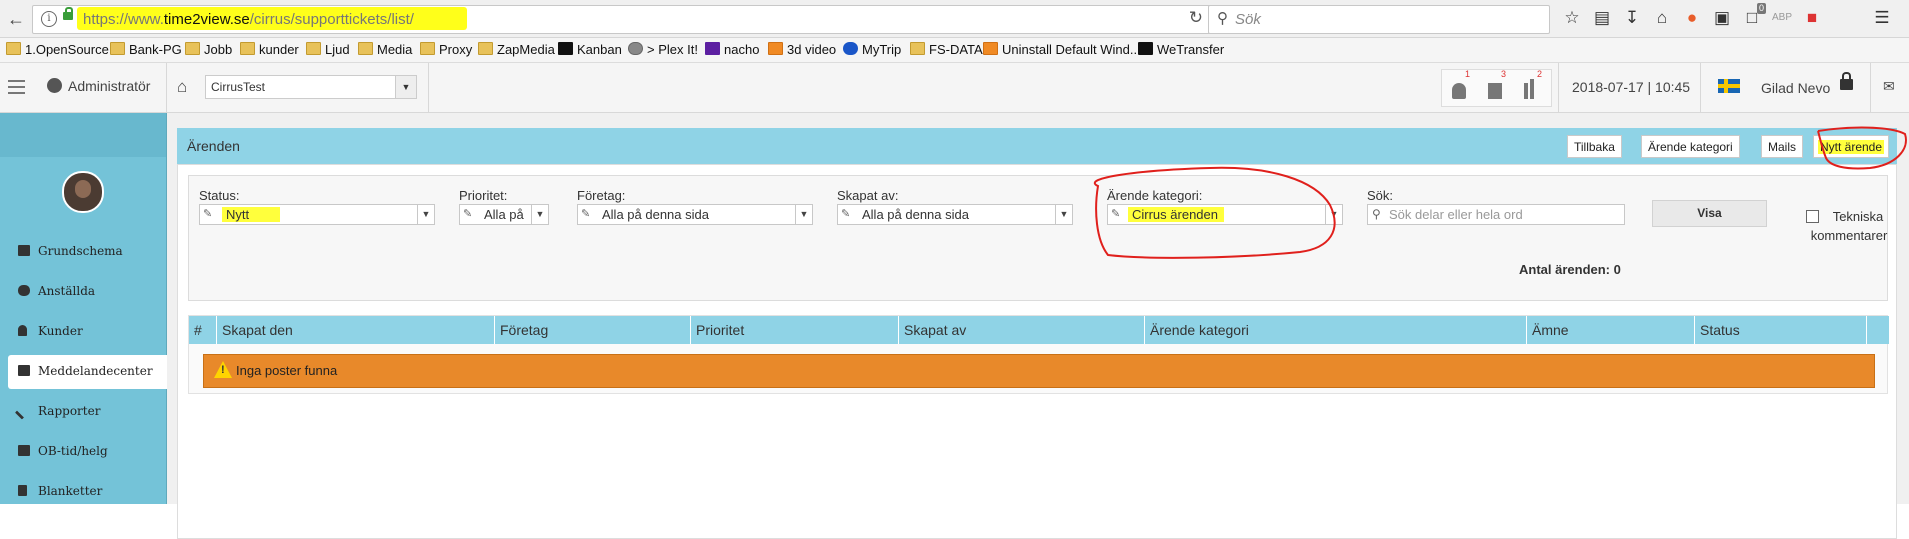 Image resolution: width=1909 pixels, height=539 pixels. What do you see at coordinates (208, 50) in the screenshot?
I see `bookmark-item: Jobb` at bounding box center [208, 50].